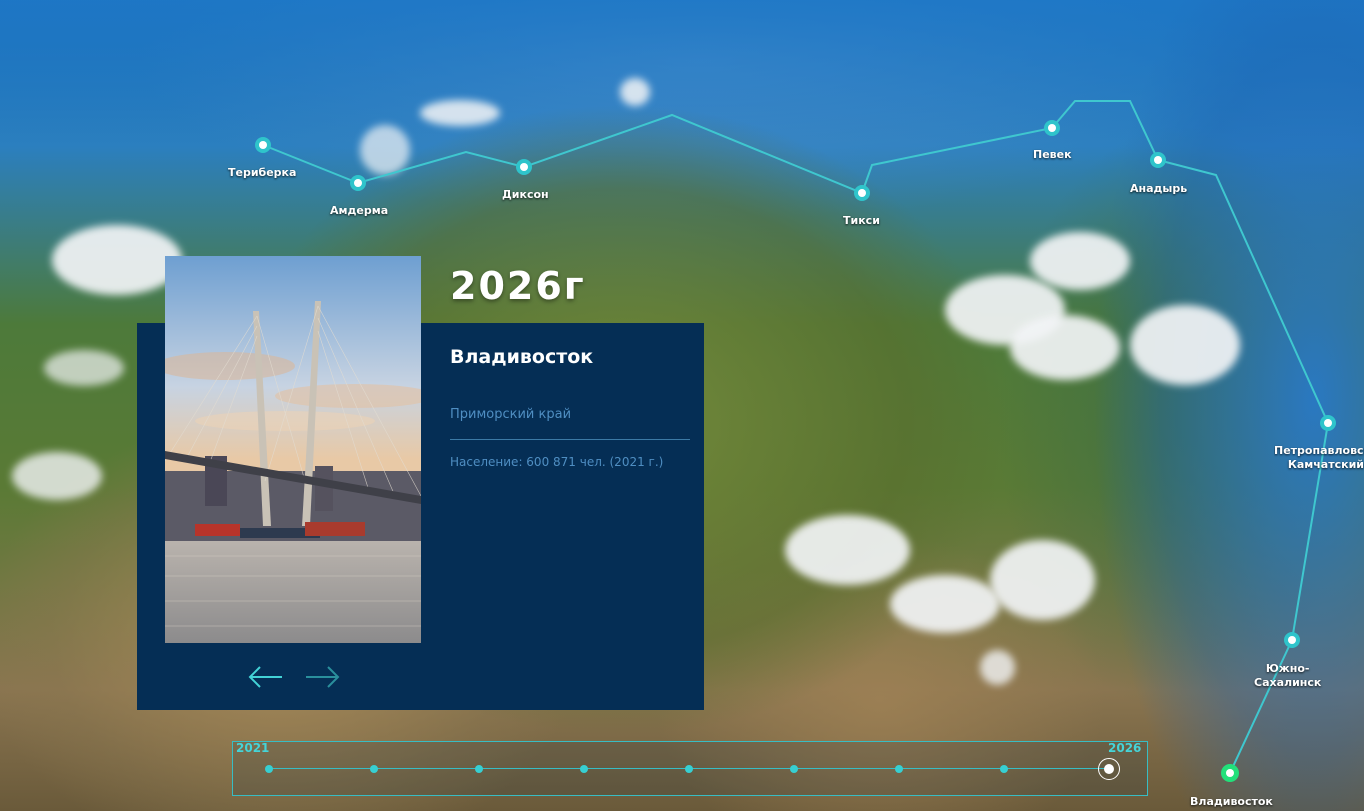  Describe the element at coordinates (525, 195) in the screenshot. I see `city-label-dikson: Диксон` at that location.